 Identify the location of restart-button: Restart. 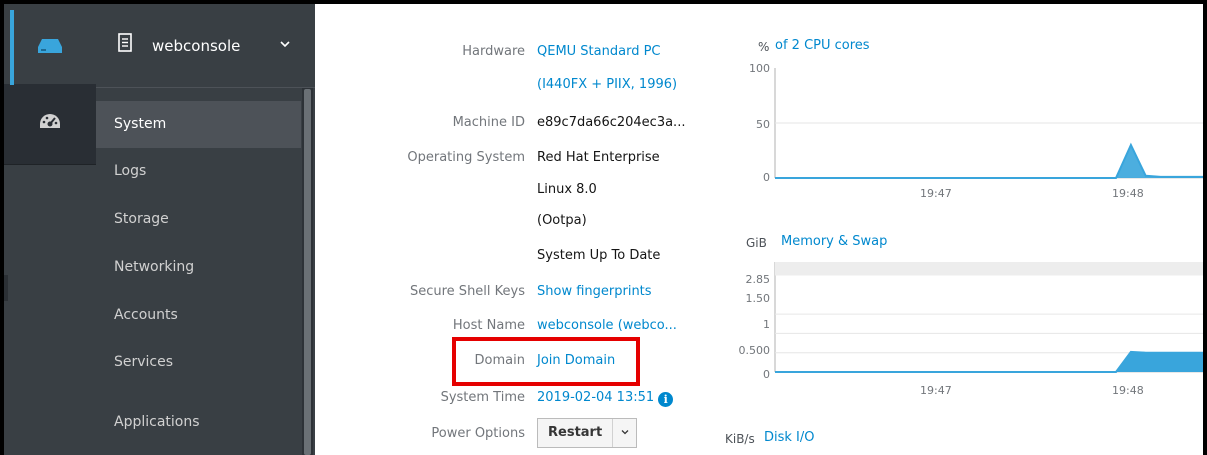
(576, 433).